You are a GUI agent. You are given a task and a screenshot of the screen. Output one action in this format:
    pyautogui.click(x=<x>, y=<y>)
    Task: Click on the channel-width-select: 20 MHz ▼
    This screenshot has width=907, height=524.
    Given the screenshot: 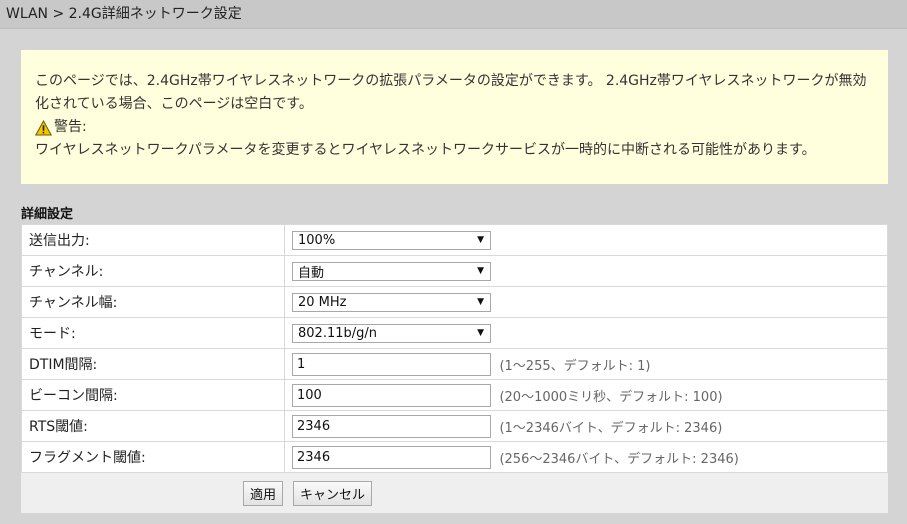 What is the action you would take?
    pyautogui.click(x=391, y=302)
    